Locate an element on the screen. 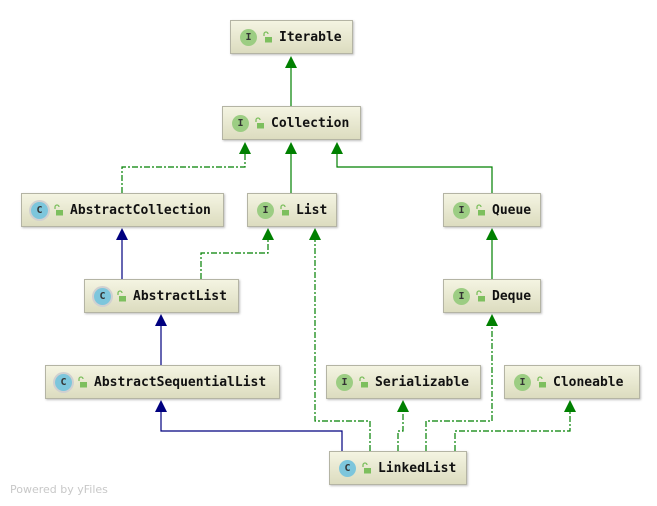  edge-queue-to-collection is located at coordinates (412, 167).